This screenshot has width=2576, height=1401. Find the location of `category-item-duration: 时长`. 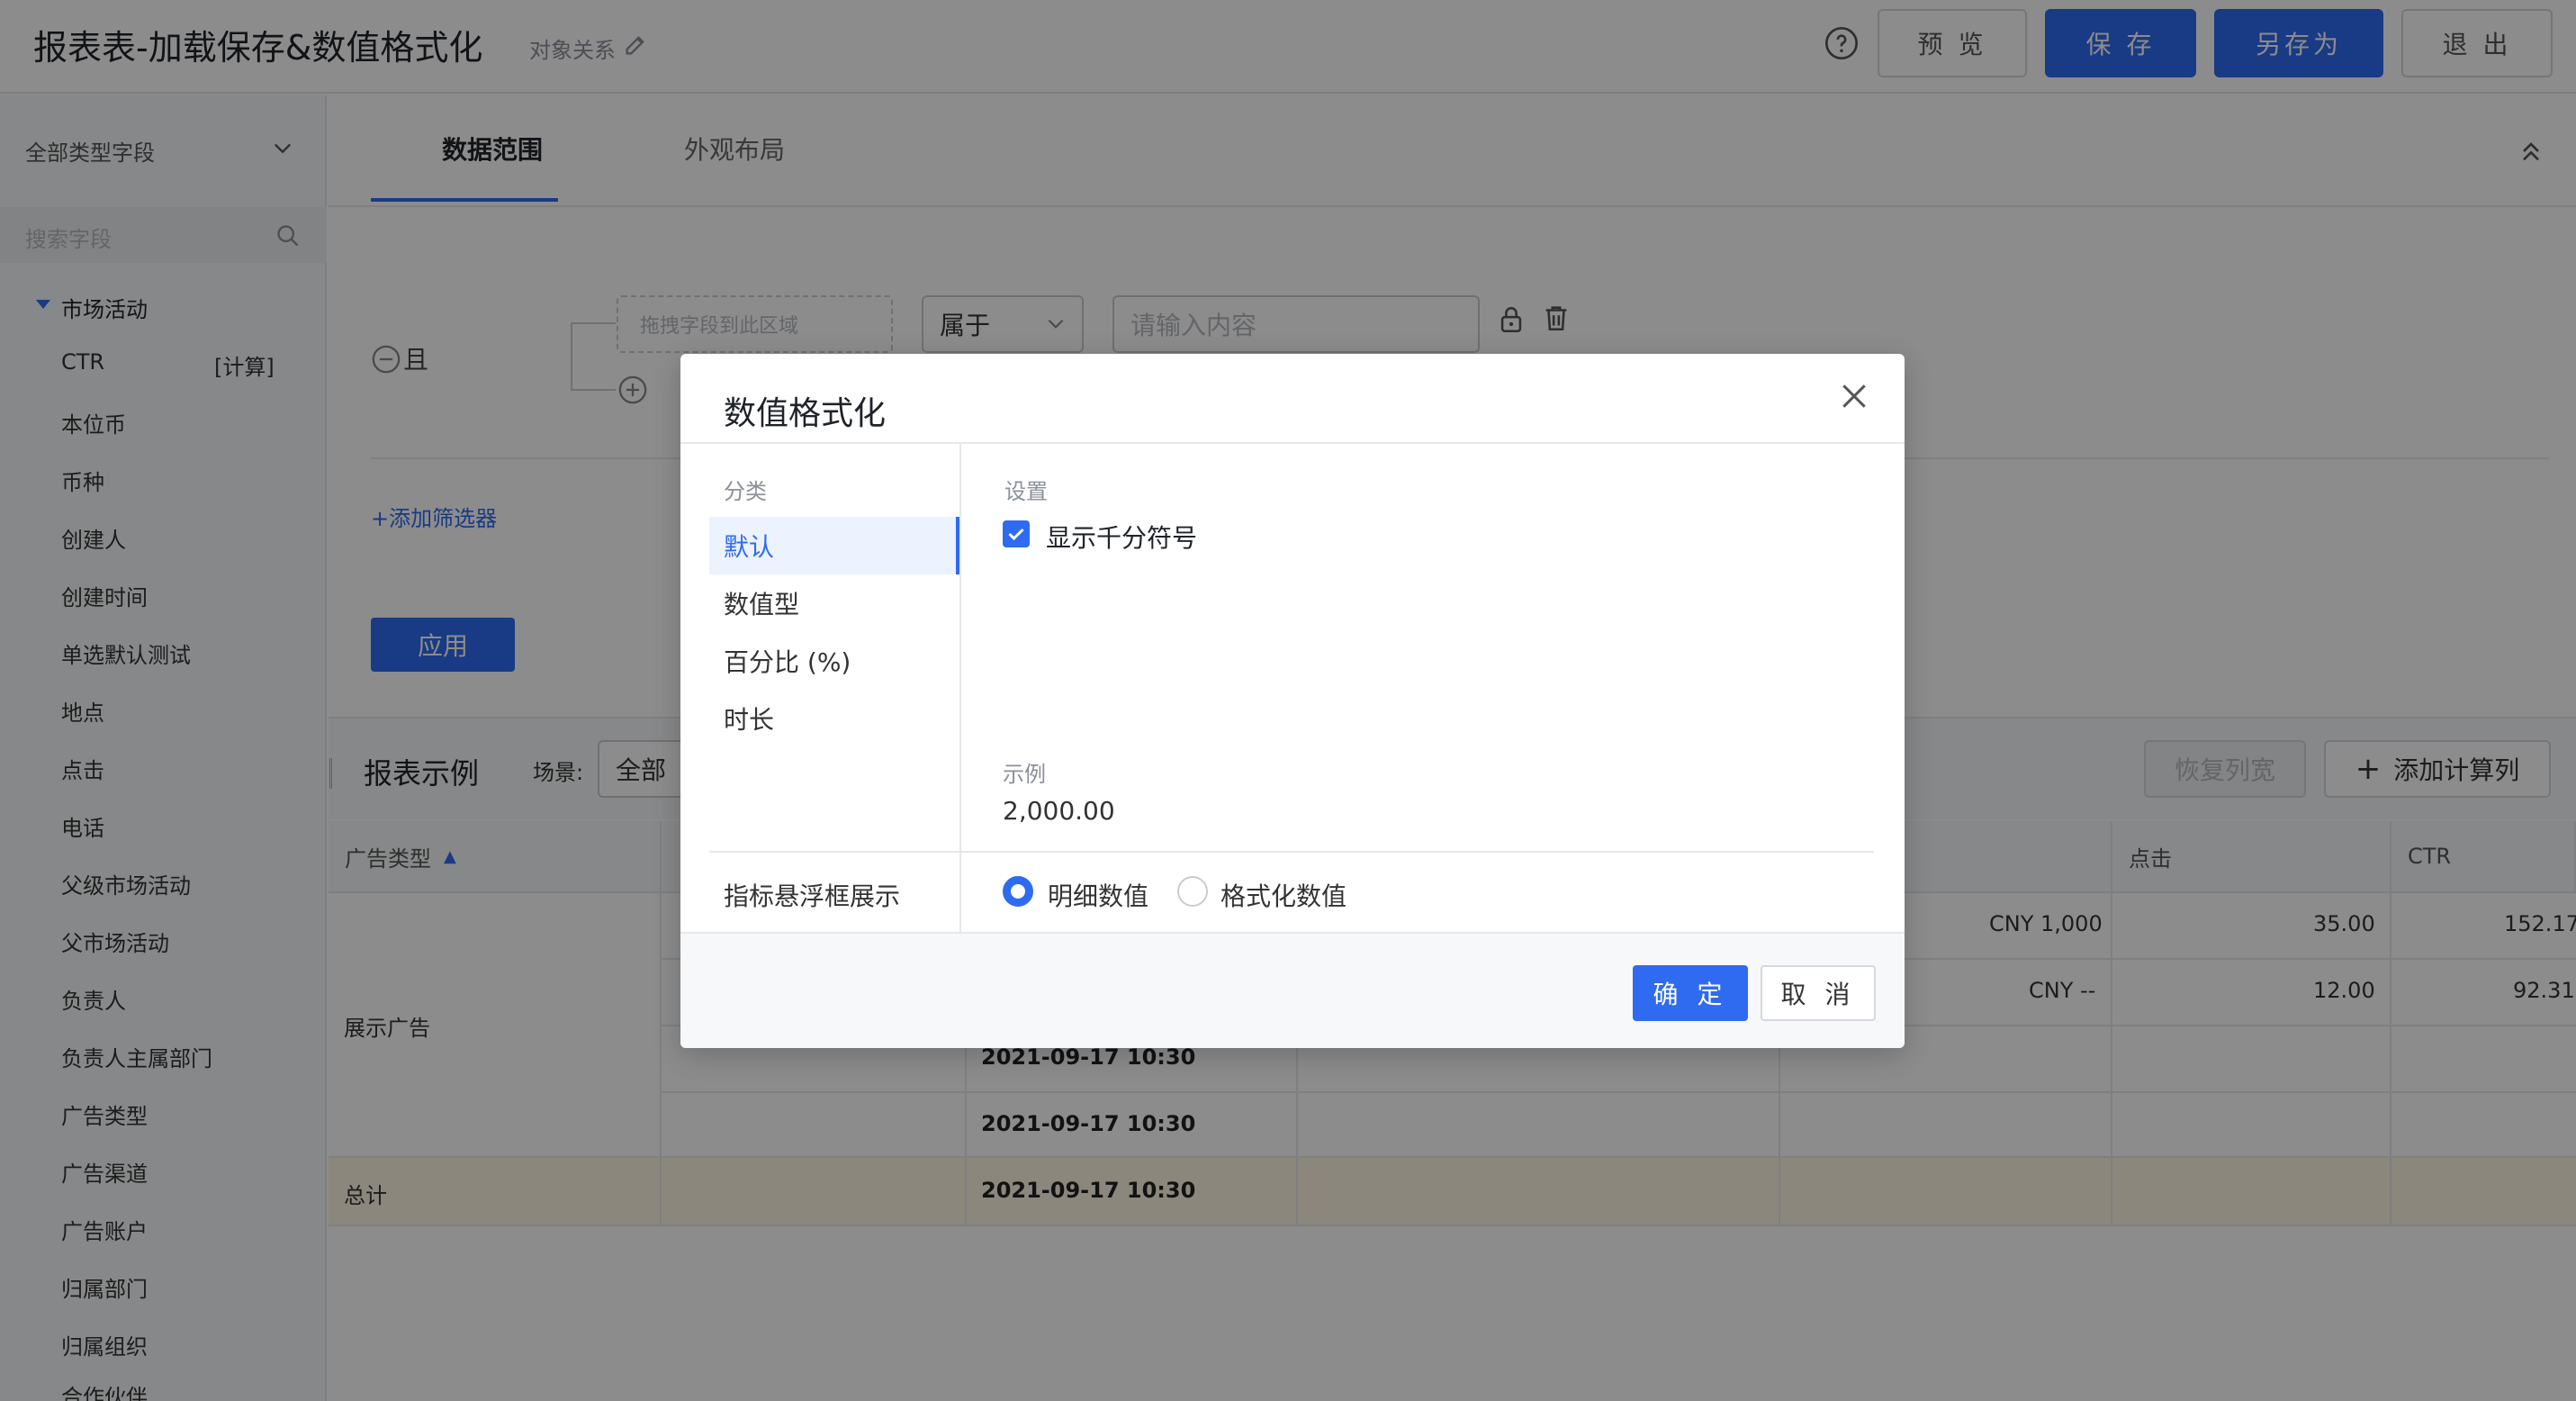

category-item-duration: 时长 is located at coordinates (749, 718).